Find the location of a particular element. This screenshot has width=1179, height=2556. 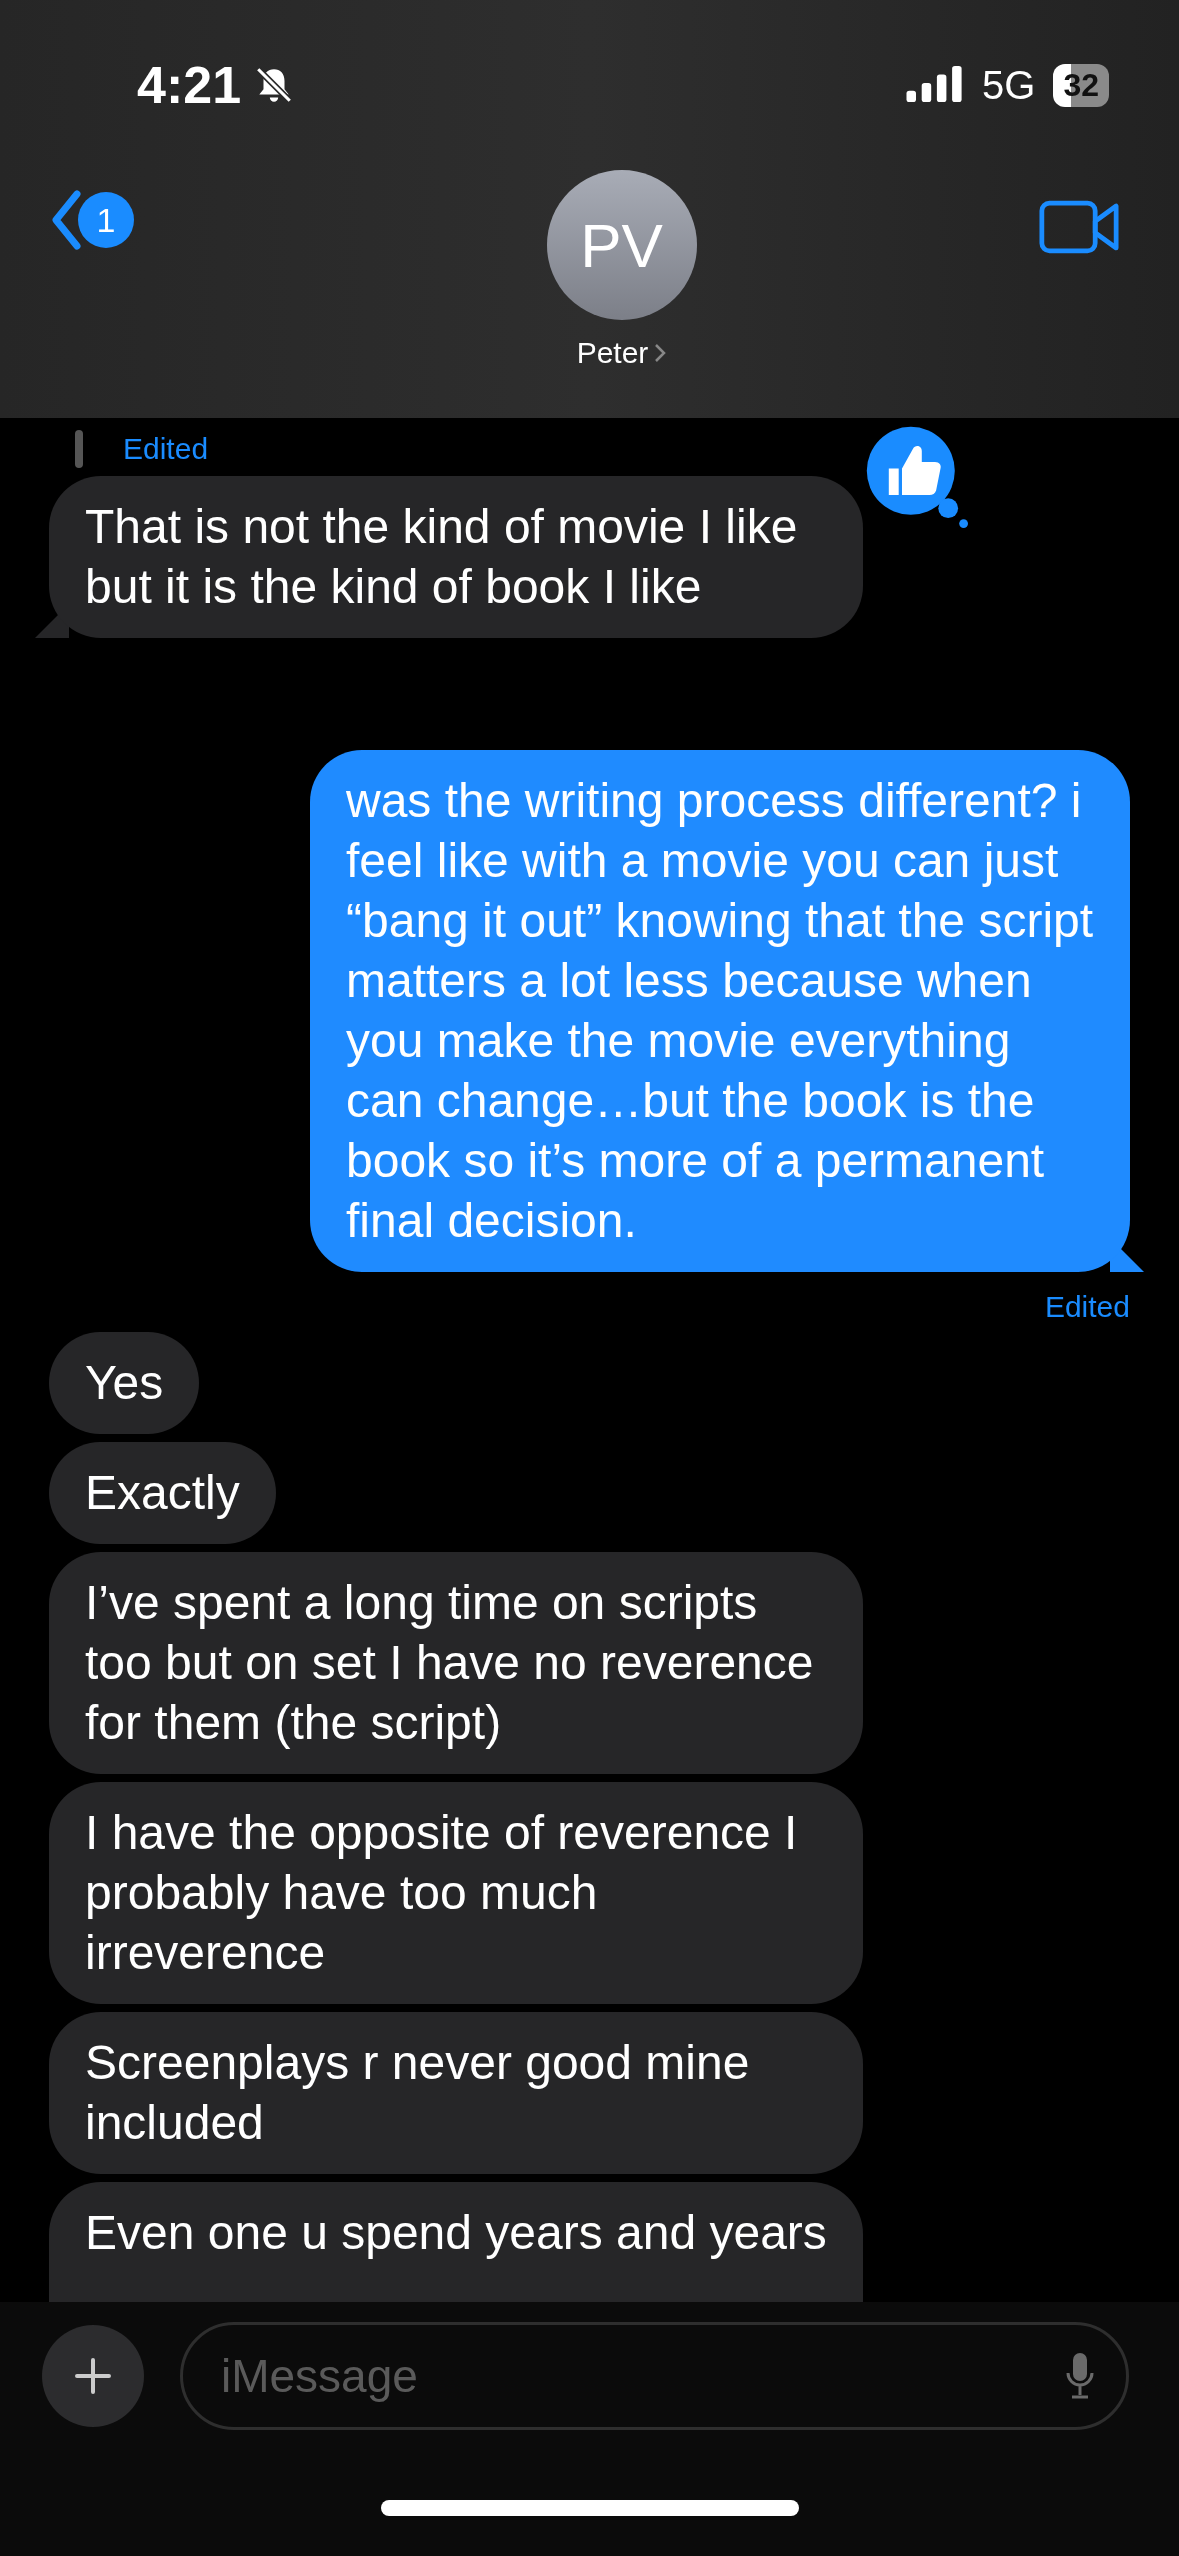

contact-name: Peter is located at coordinates (621, 353).